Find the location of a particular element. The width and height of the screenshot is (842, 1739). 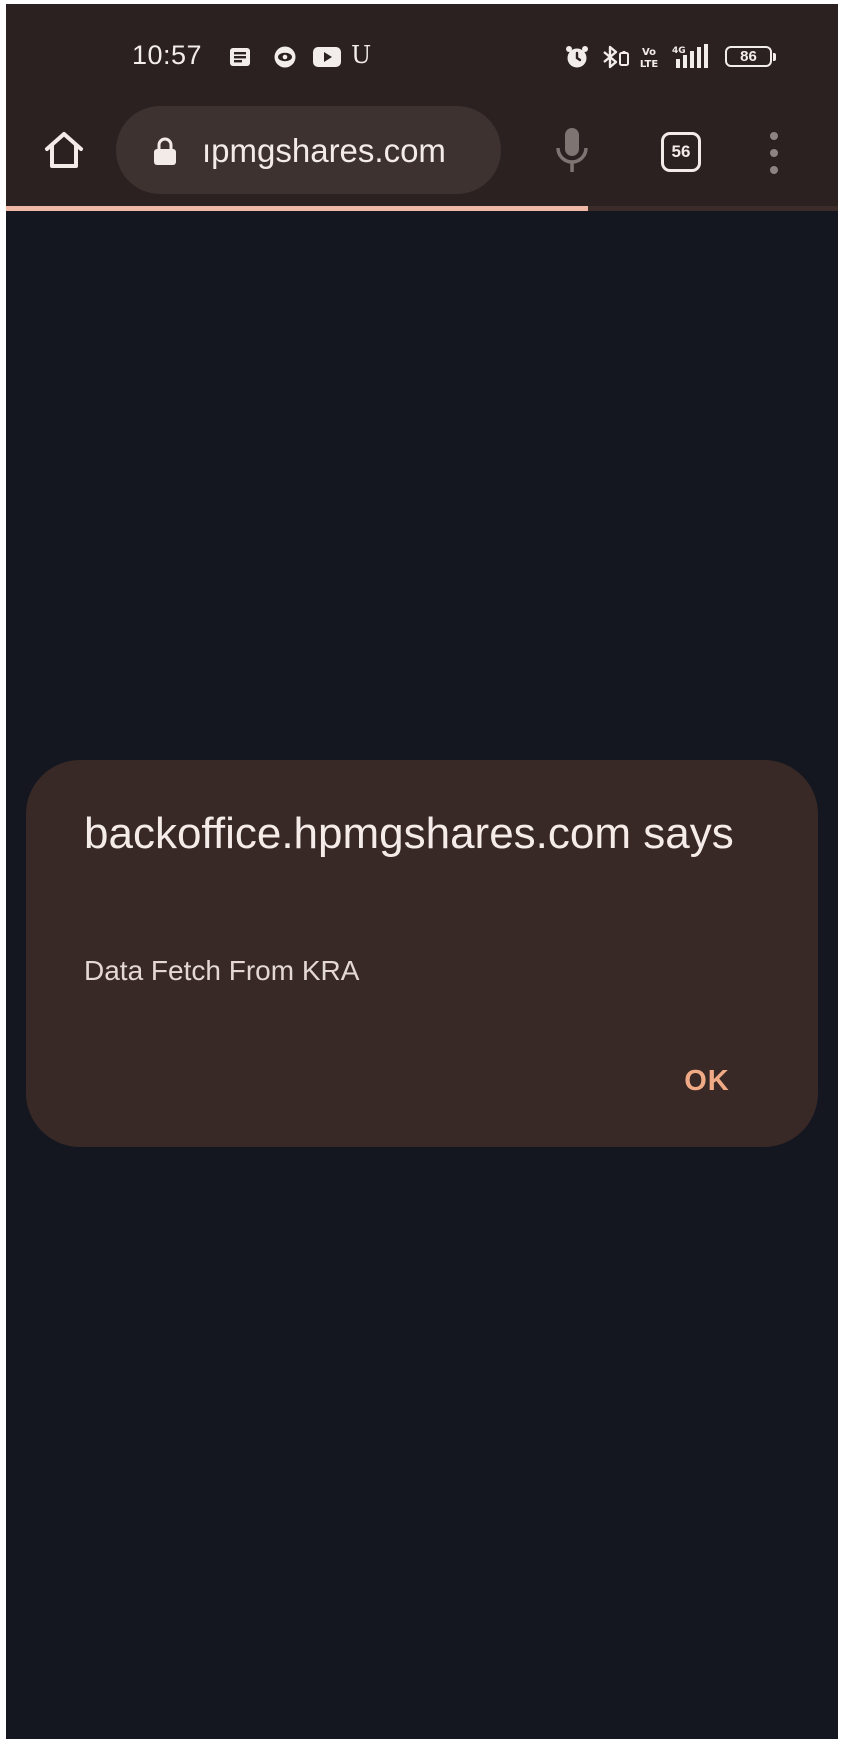

volte-icon: Vo LTE is located at coordinates (649, 57).